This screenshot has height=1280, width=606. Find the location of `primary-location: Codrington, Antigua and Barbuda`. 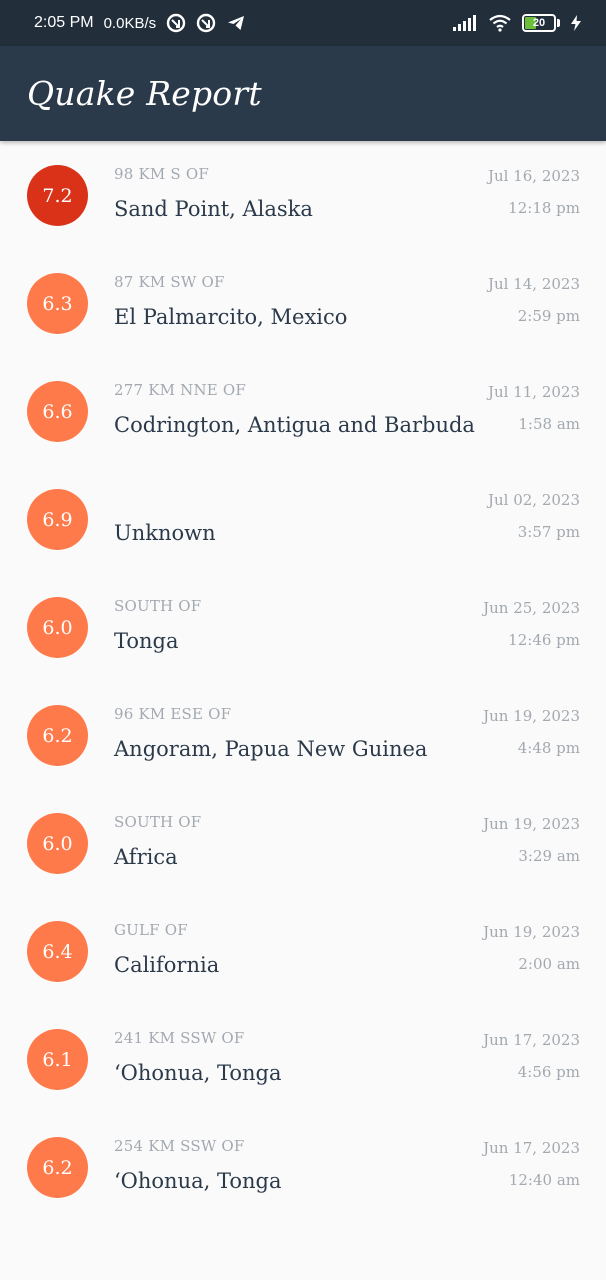

primary-location: Codrington, Antigua and Barbuda is located at coordinates (294, 425).